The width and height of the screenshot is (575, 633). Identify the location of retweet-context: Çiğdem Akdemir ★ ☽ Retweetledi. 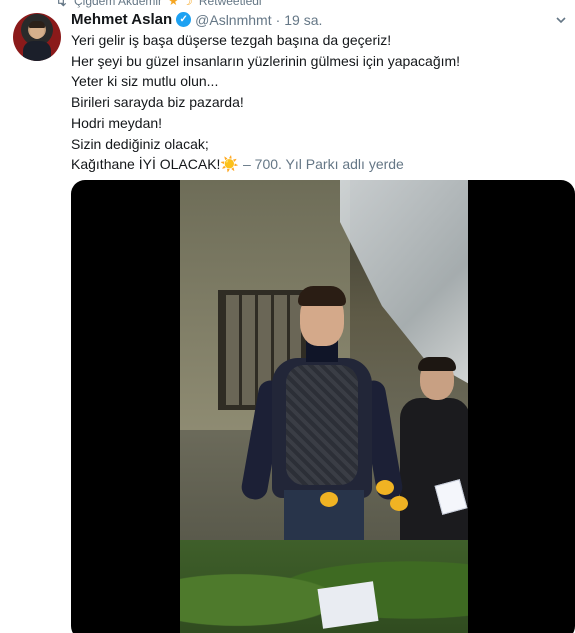
(158, 4).